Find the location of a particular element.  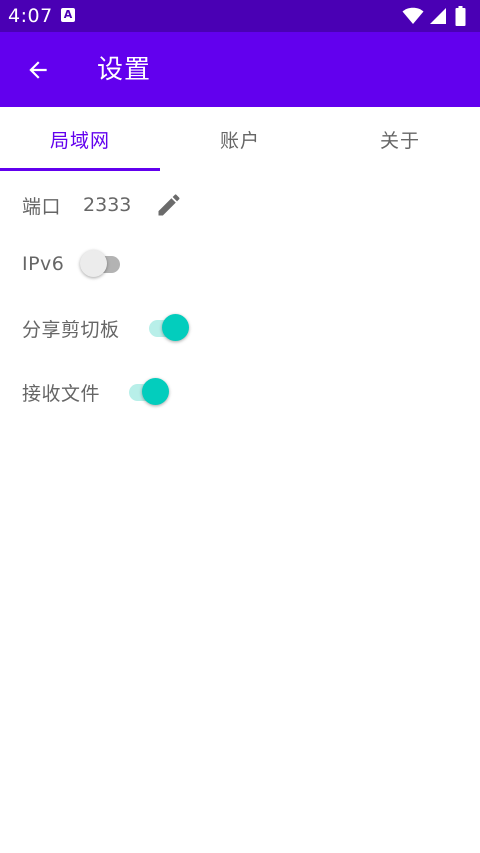

receive-files-label: 接收文件 is located at coordinates (61, 393).